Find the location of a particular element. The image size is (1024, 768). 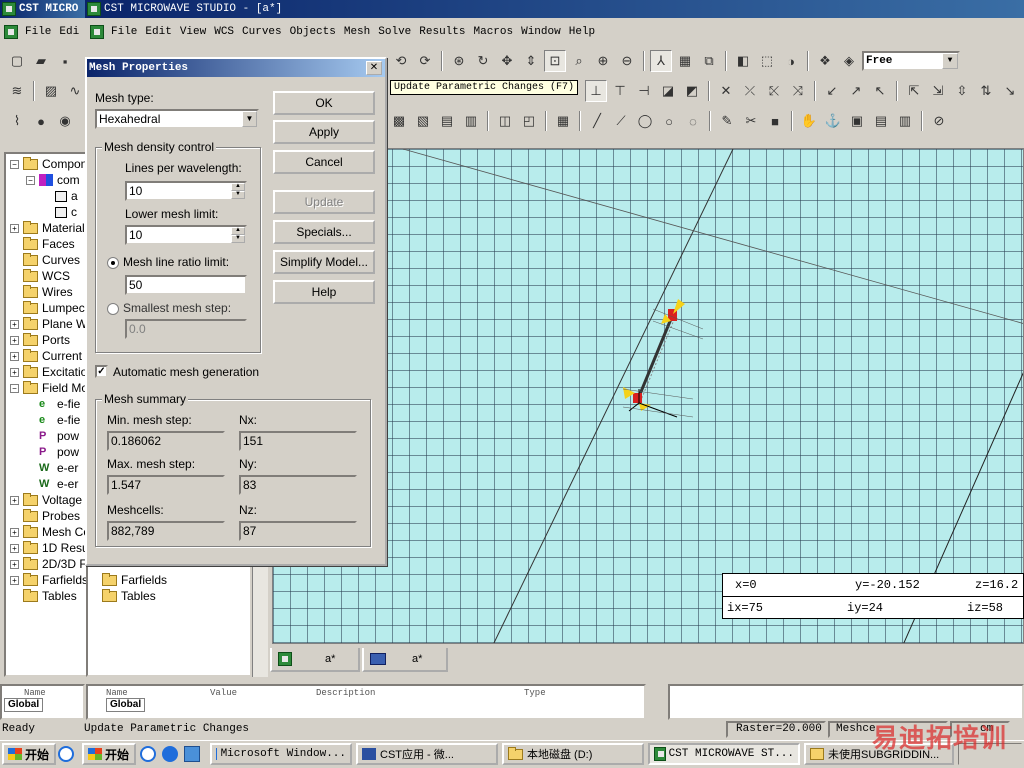

zoom-icon: ⌕ is located at coordinates (579, 61).